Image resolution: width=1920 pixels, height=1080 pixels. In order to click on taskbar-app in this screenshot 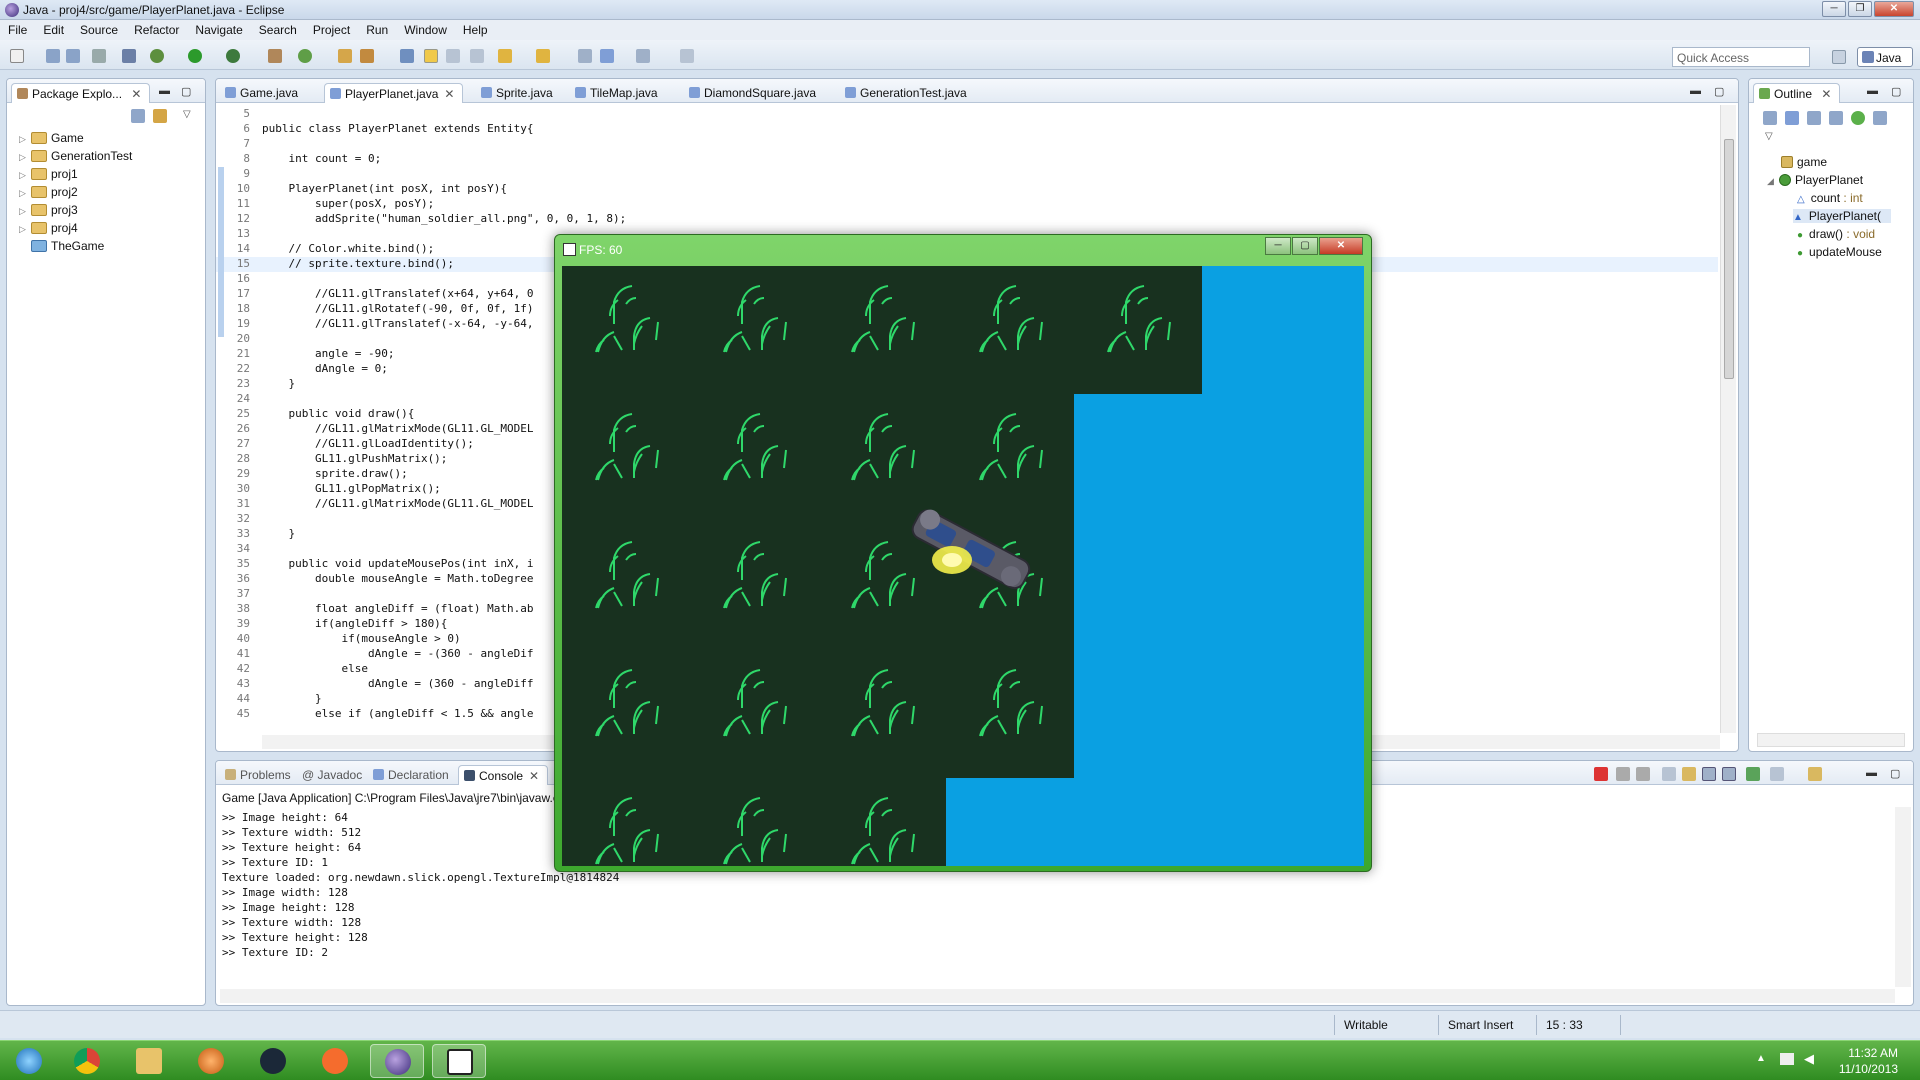, I will do `click(211, 1061)`.